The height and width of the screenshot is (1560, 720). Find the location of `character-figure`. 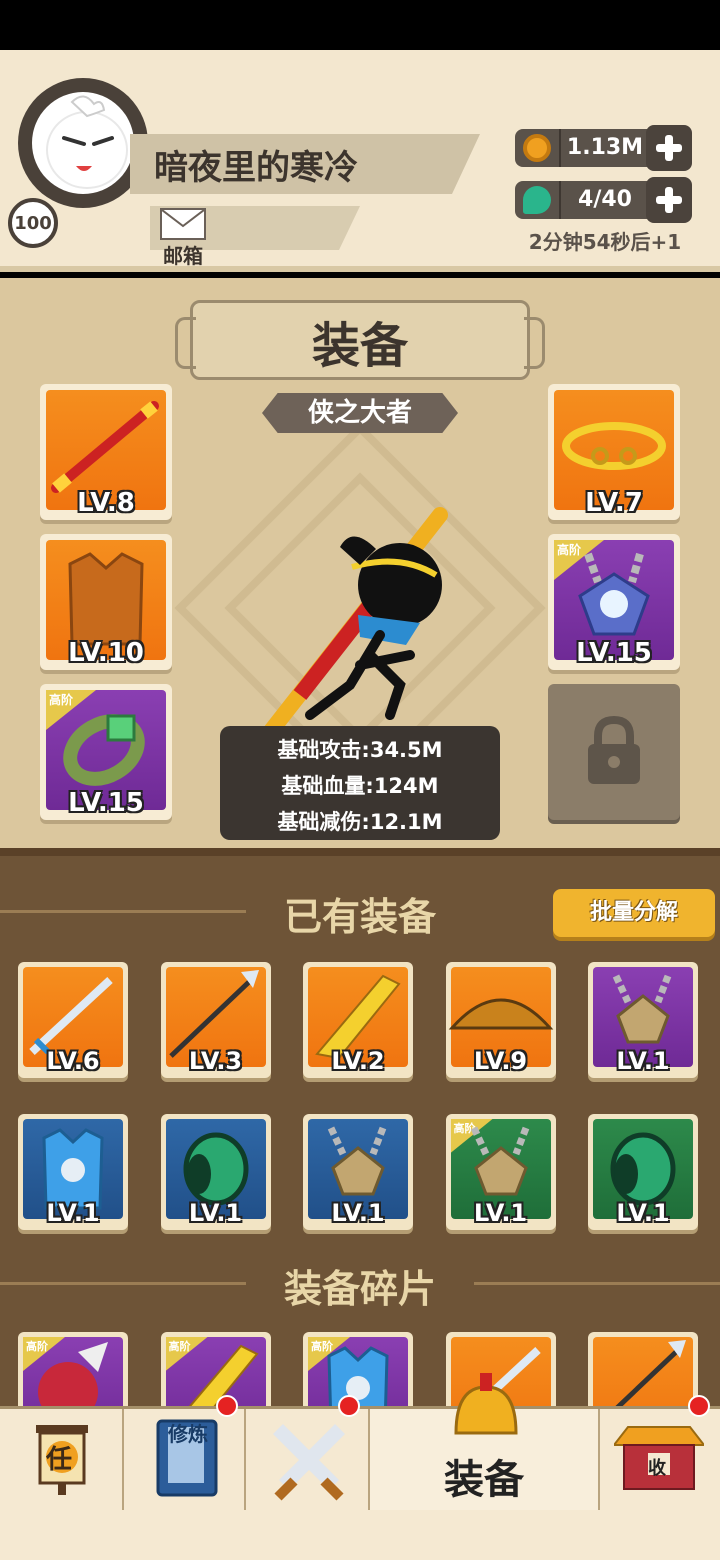

character-figure is located at coordinates (350, 630).